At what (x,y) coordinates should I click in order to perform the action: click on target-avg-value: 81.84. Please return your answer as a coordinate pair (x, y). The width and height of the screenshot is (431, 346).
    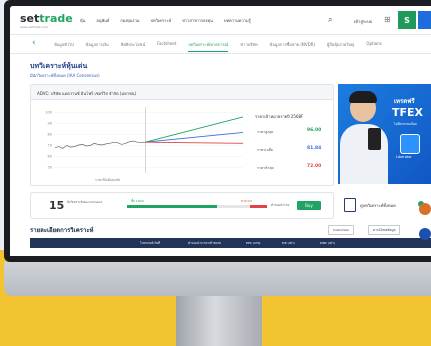
    Looking at the image, I should click on (314, 148).